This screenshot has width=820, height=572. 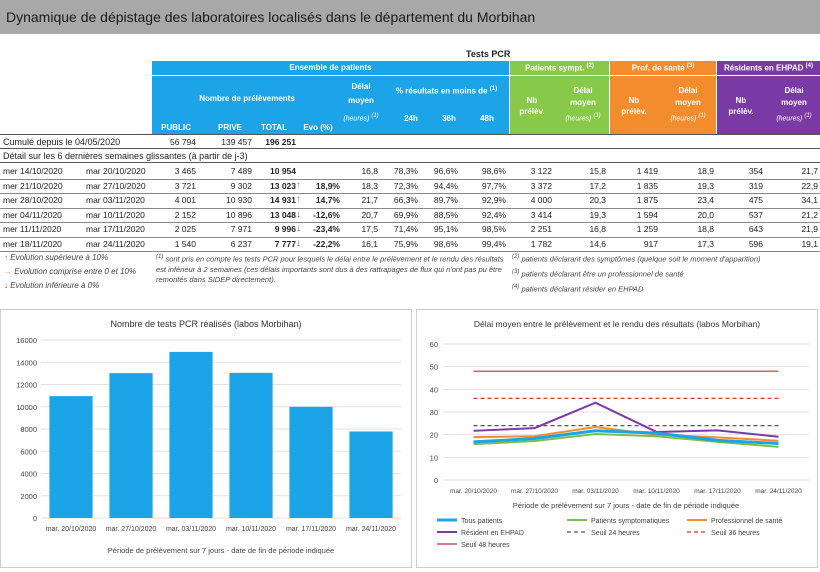 I want to click on cell-d2: mar 03/11/2020, so click(x=115, y=200).